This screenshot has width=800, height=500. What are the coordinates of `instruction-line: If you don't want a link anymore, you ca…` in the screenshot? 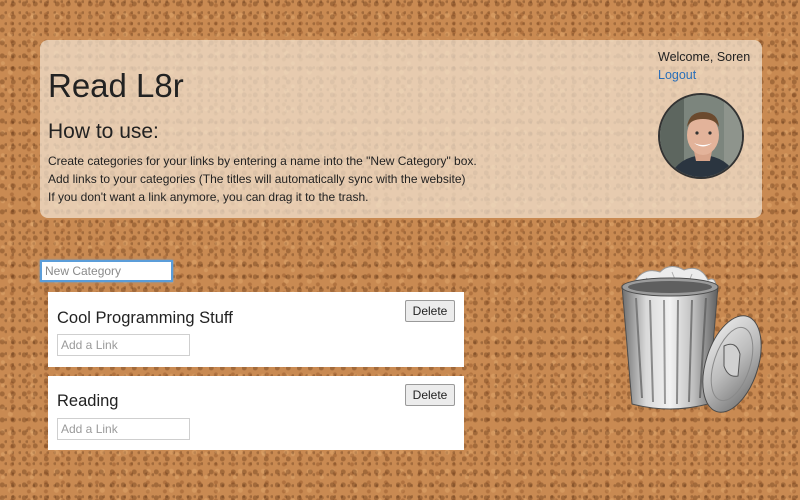 It's located at (208, 197).